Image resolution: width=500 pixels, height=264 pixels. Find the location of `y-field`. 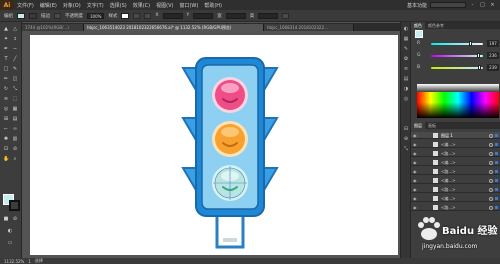

y-field is located at coordinates (203, 15).